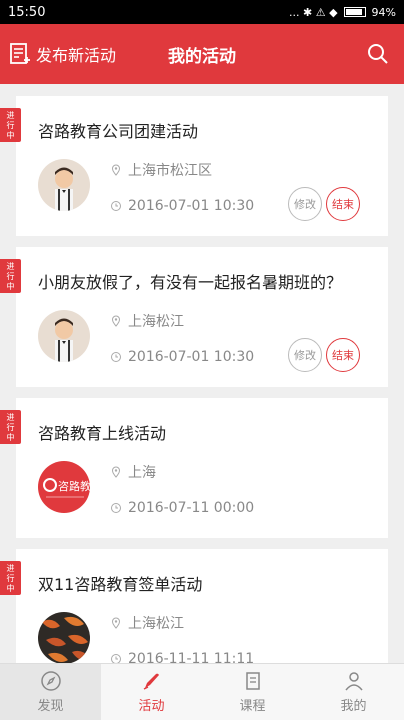  What do you see at coordinates (27, 12) in the screenshot?
I see `status-time: 15:50` at bounding box center [27, 12].